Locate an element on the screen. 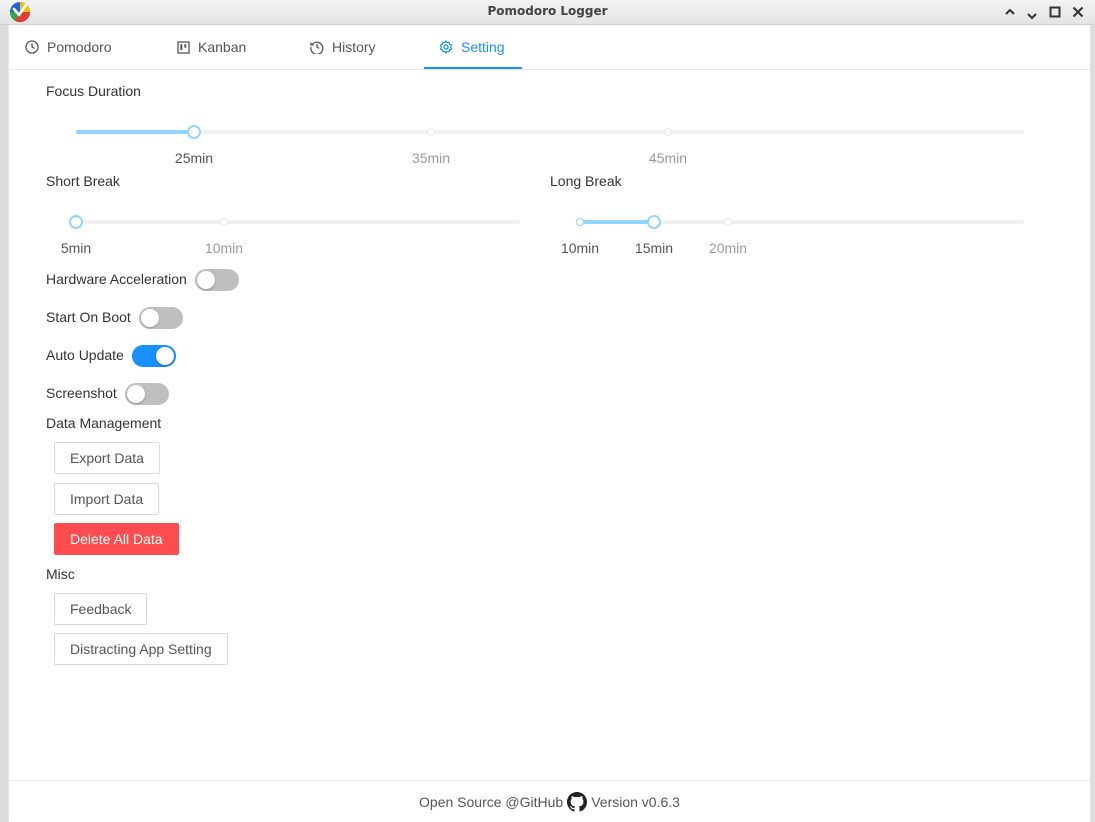 The width and height of the screenshot is (1095, 822). data-management-heading: Data Management is located at coordinates (104, 423).